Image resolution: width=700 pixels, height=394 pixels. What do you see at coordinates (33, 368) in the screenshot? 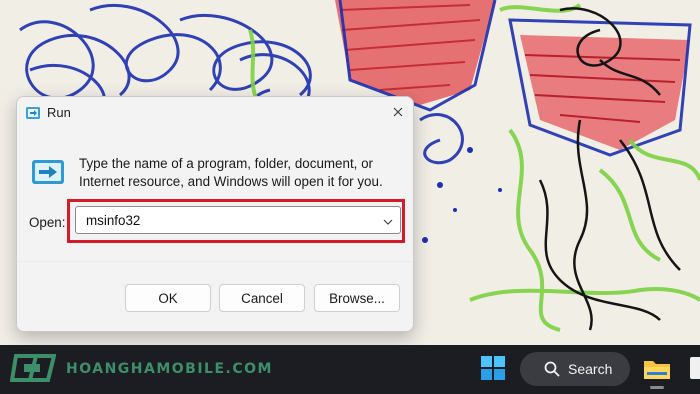
I see `watermark-logo` at bounding box center [33, 368].